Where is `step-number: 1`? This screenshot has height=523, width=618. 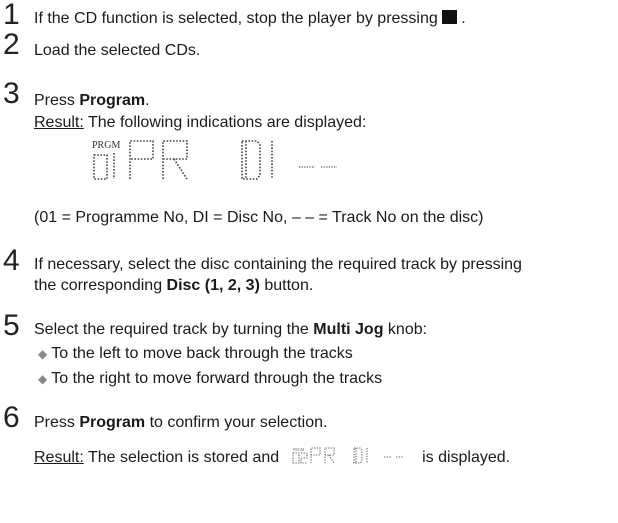
step-number: 1 is located at coordinates (11, 15).